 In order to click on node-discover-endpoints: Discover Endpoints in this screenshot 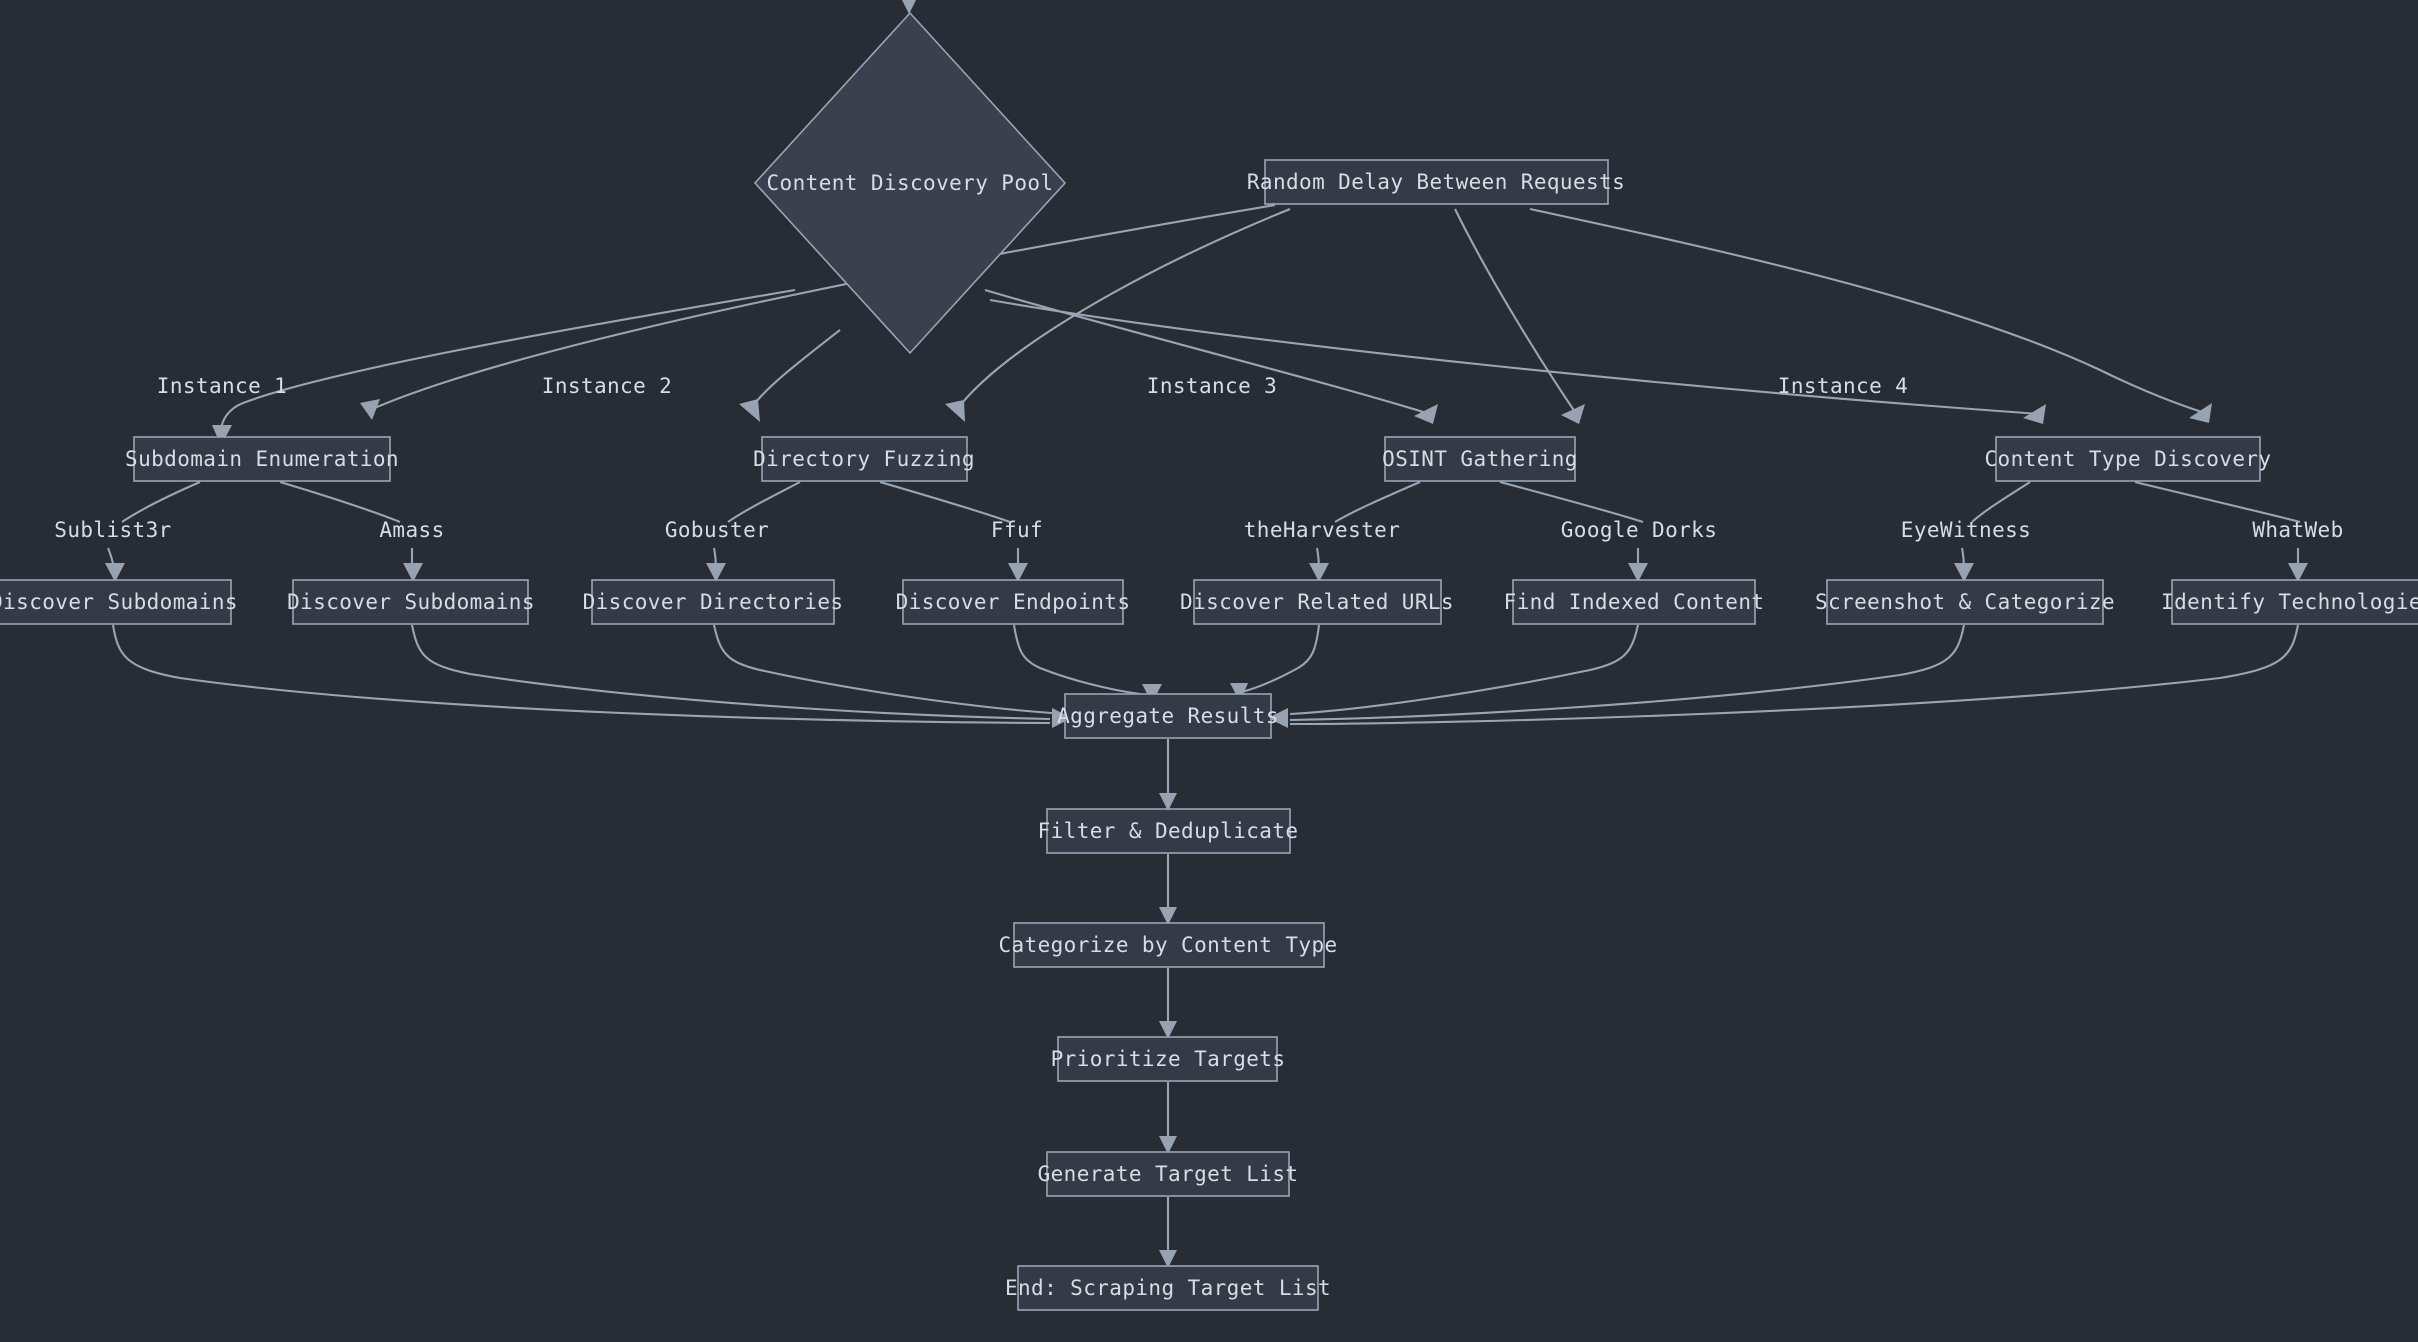, I will do `click(1013, 602)`.